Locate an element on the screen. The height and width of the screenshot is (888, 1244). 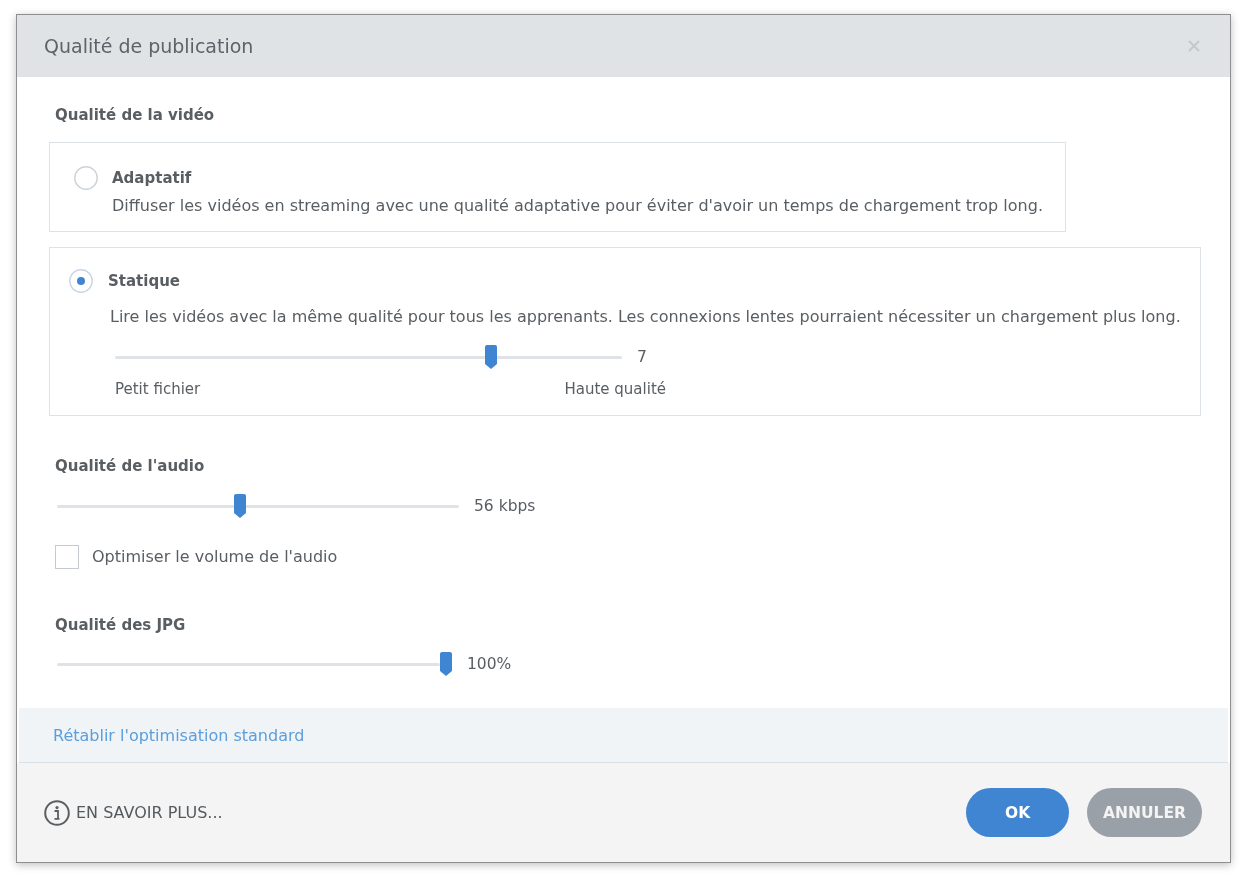
option-description: Diffuser les vidéos en streaming avec une qualité adaptative pour éviter d'avoir un temps de chargement trop long. is located at coordinates (577, 206).